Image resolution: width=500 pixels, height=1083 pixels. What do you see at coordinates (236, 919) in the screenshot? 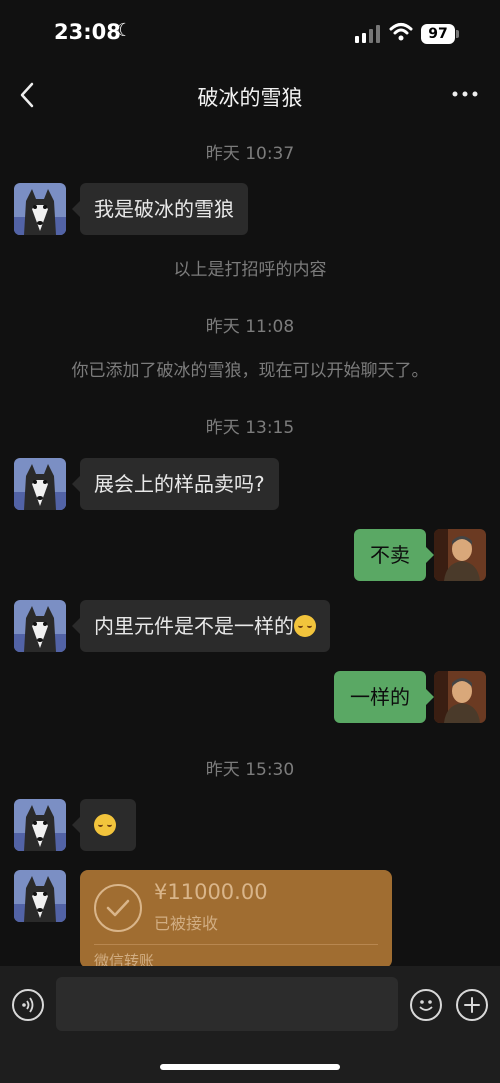
I see `transfer-card: ¥11000.00 已被接收 微信转账` at bounding box center [236, 919].